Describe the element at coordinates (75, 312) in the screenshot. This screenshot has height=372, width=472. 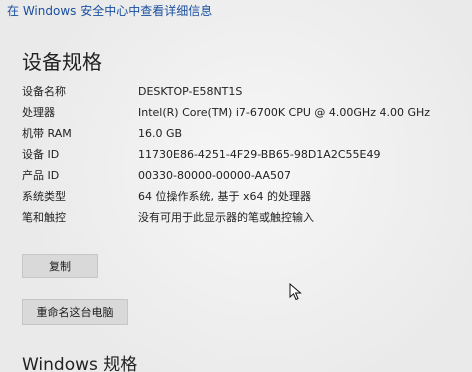
I see `rename-pc-button: 重命名这台电脑` at that location.